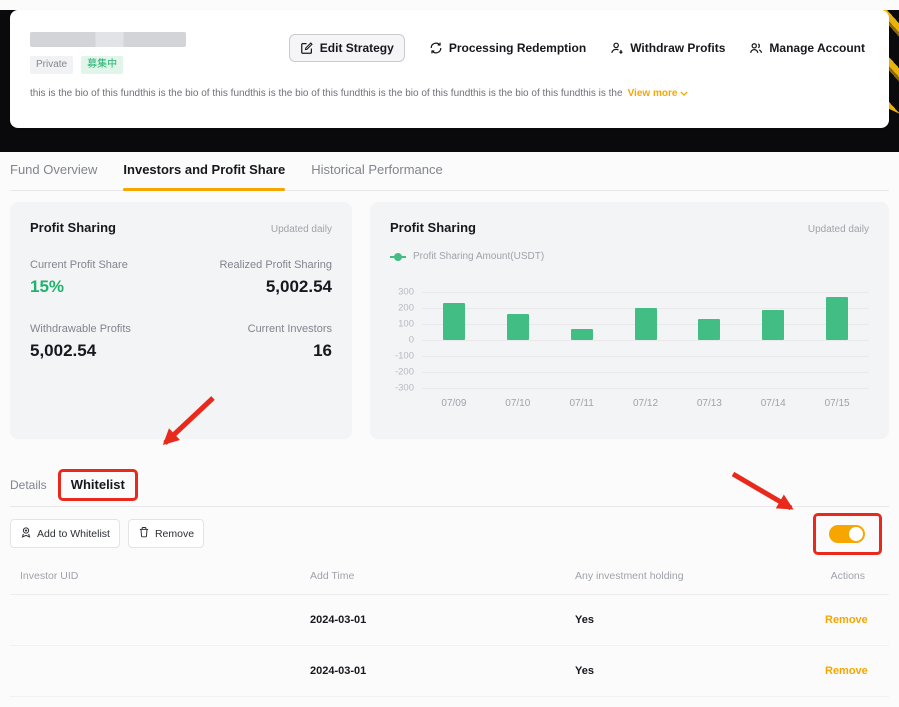 Image resolution: width=899 pixels, height=707 pixels. Describe the element at coordinates (709, 329) in the screenshot. I see `bar-07/13` at that location.